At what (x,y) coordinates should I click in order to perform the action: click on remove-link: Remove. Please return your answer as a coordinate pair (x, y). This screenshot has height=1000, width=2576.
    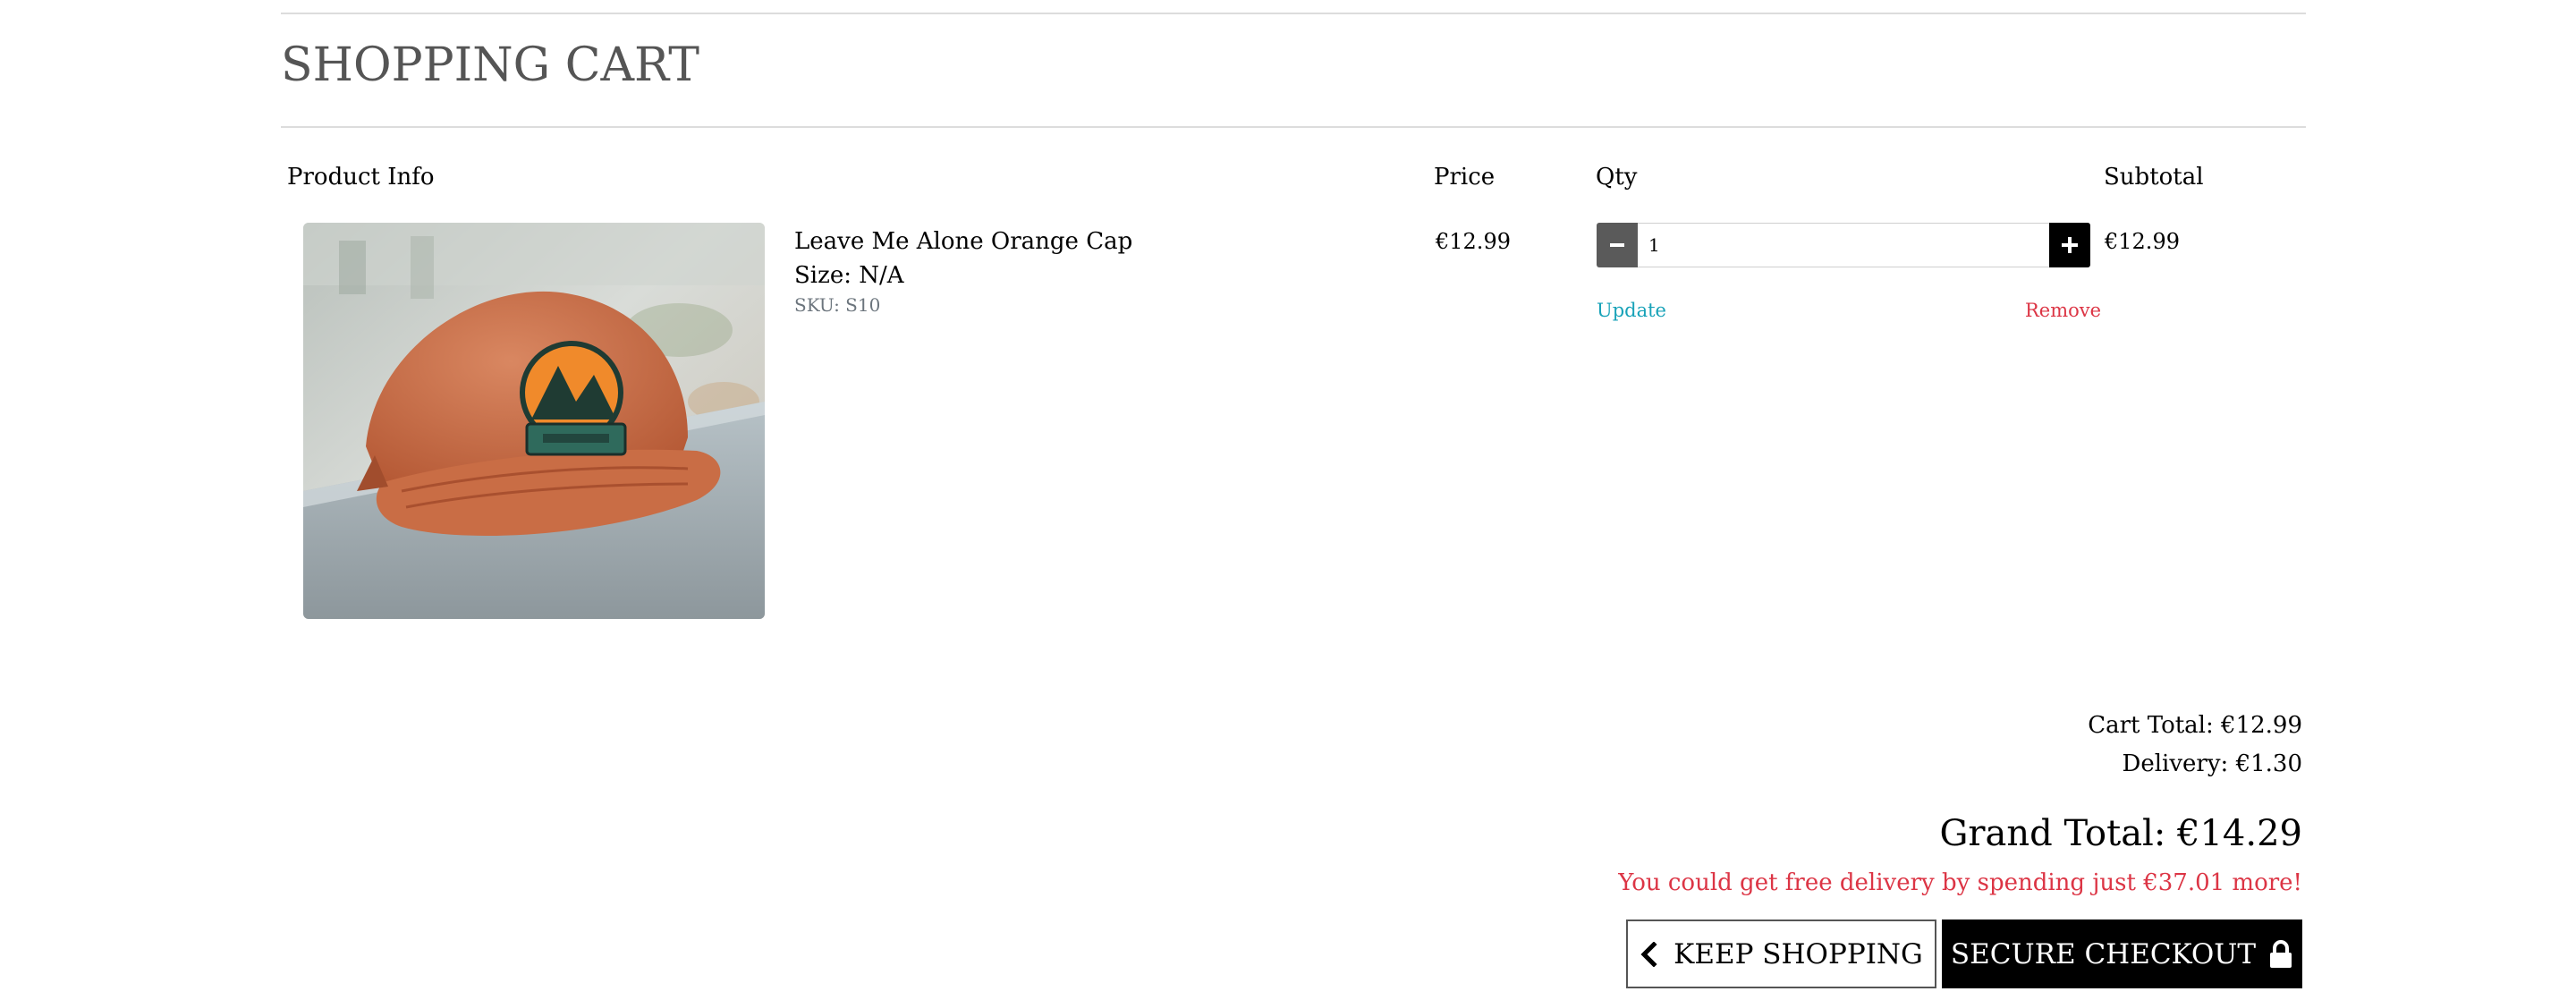
    Looking at the image, I should click on (2063, 310).